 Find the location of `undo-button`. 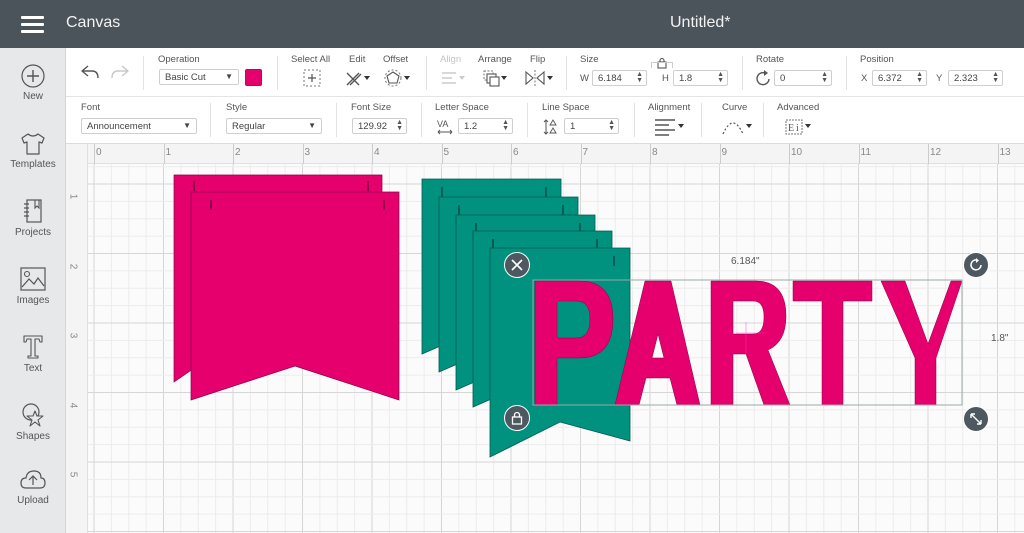

undo-button is located at coordinates (90, 74).